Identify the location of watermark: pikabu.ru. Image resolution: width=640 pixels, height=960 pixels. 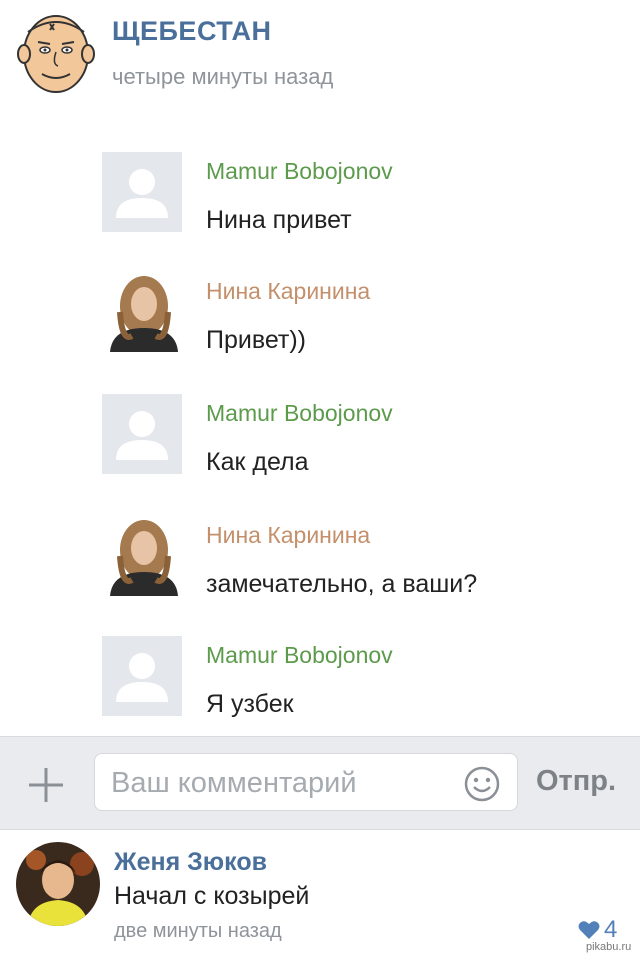
(609, 947).